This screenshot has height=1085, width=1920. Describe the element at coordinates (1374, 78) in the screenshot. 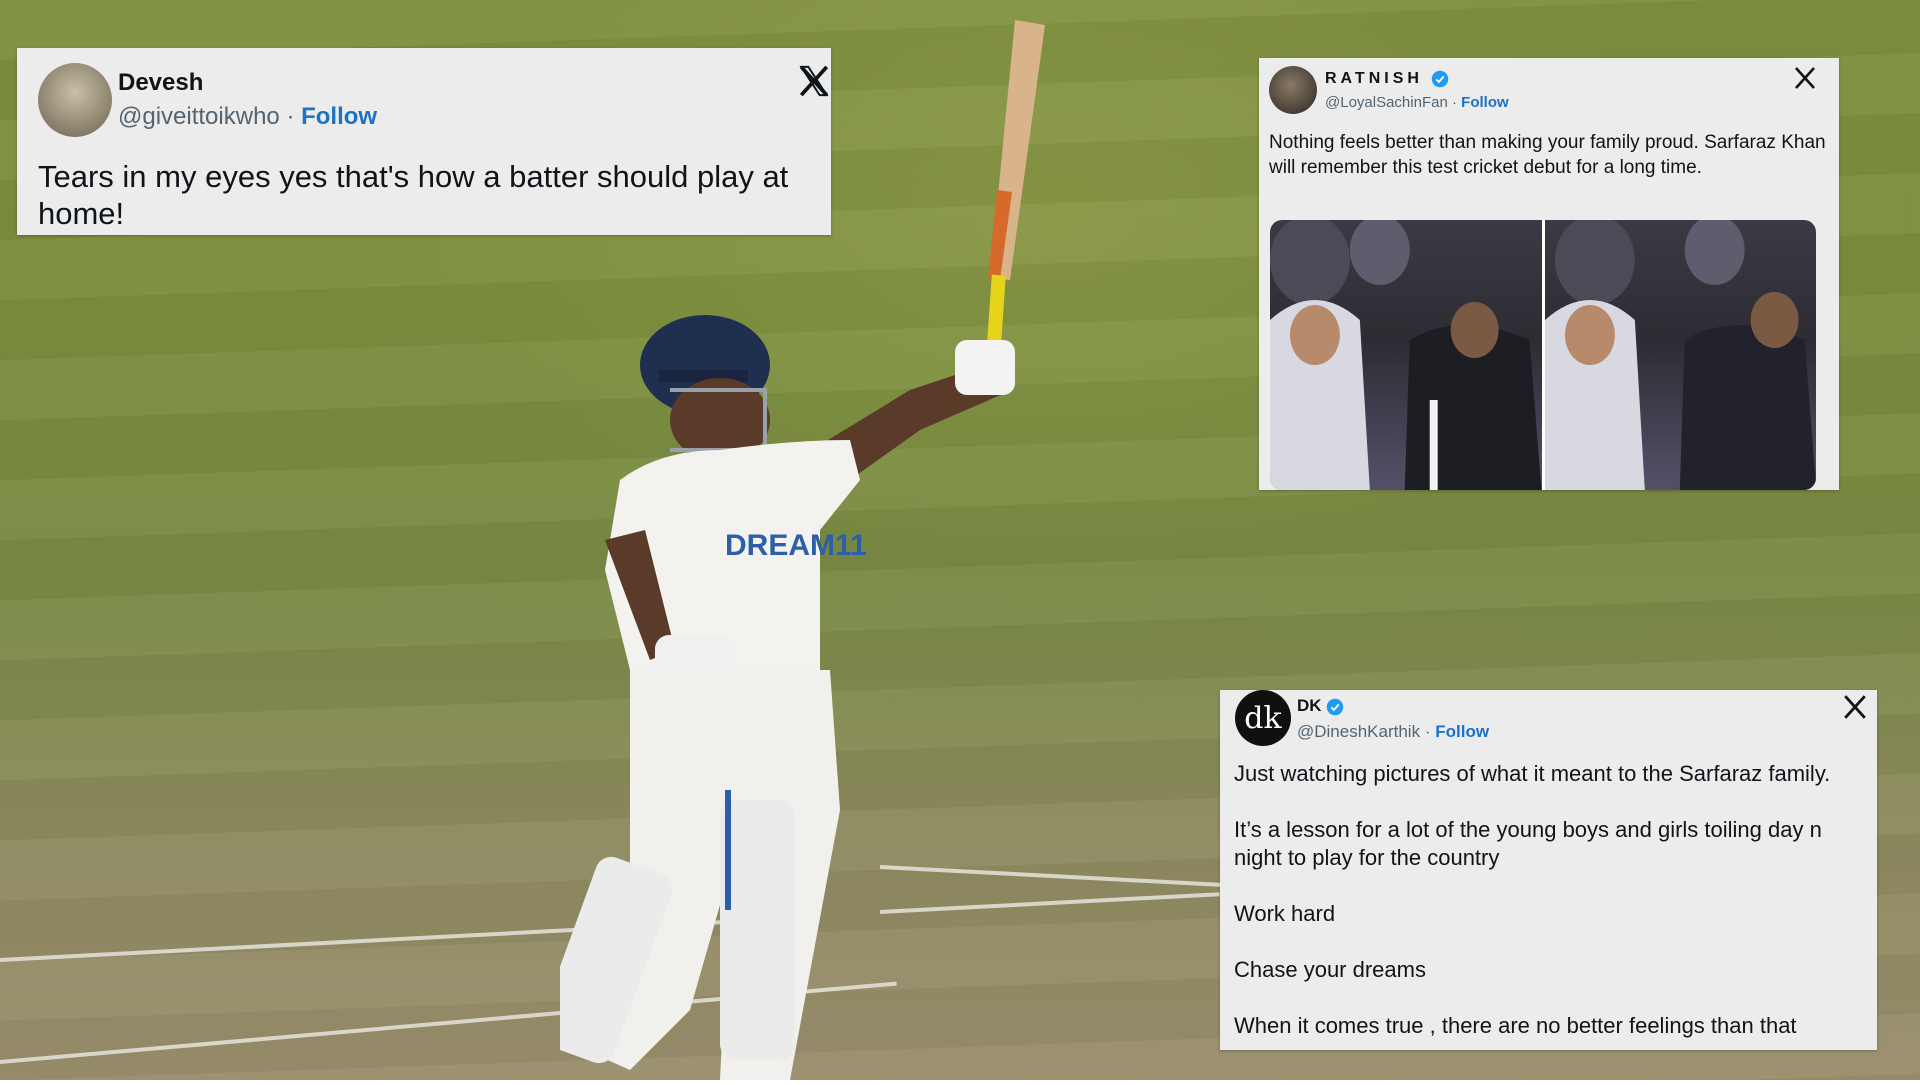

I see `author-name: RATNISH` at that location.